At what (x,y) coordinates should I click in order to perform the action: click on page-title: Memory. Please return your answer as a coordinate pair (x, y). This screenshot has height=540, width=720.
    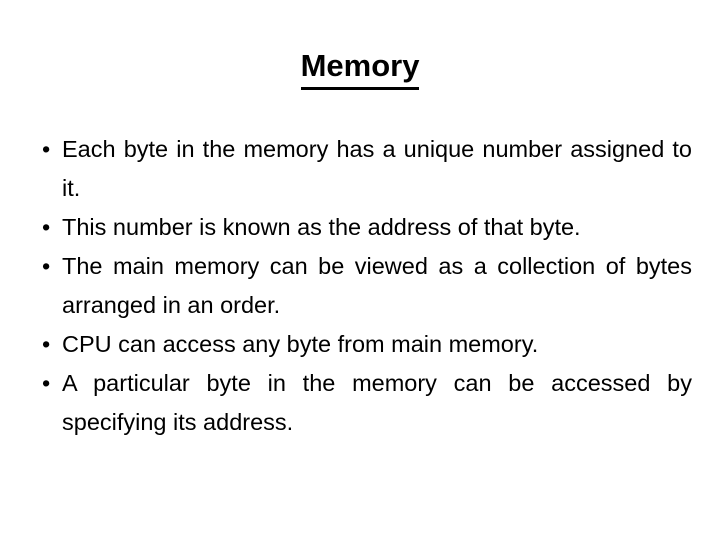
    Looking at the image, I should click on (360, 68).